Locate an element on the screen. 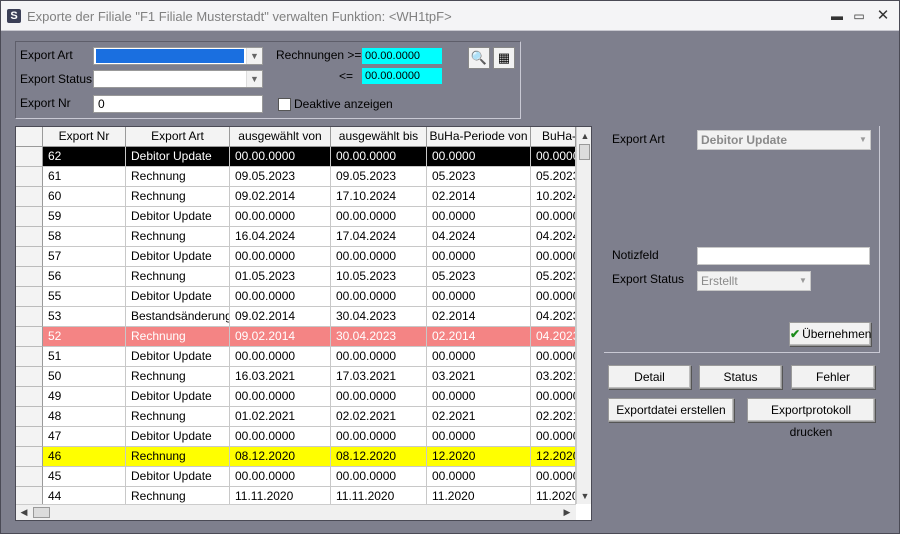  cell-export-nr: 45 is located at coordinates (84, 477).